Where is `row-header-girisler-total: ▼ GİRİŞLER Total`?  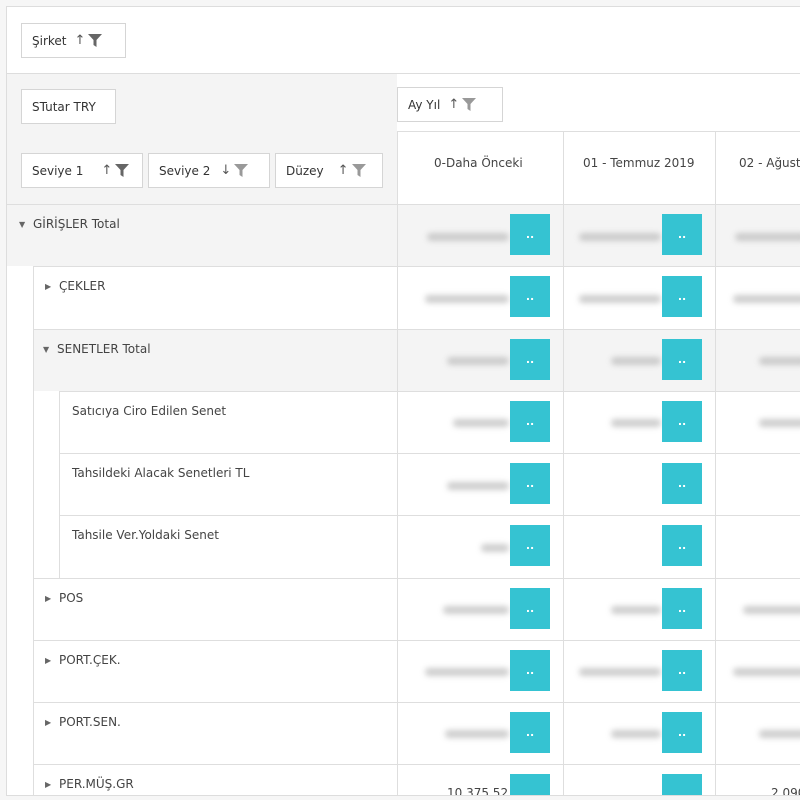 row-header-girisler-total: ▼ GİRİŞLER Total is located at coordinates (69, 224).